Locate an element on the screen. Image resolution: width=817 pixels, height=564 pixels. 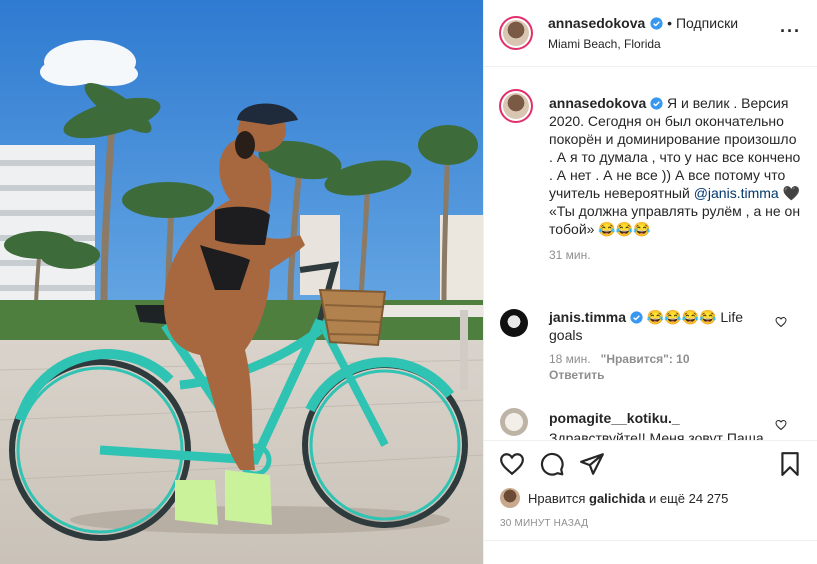
header-line: annasedokova • Подписки is located at coordinates (643, 24).